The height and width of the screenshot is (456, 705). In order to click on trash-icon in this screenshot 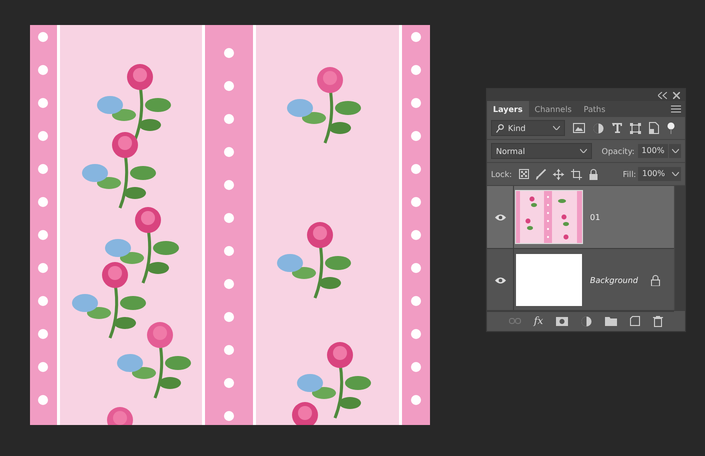, I will do `click(658, 321)`.